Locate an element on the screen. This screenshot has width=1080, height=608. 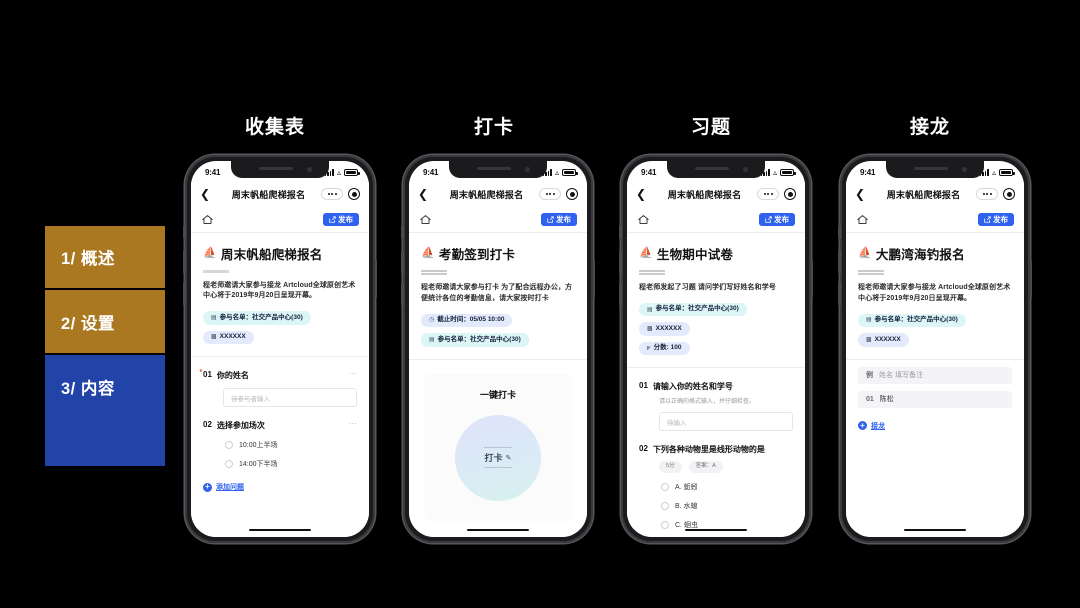
pencil-icon: ✎ is located at coordinates (509, 458).